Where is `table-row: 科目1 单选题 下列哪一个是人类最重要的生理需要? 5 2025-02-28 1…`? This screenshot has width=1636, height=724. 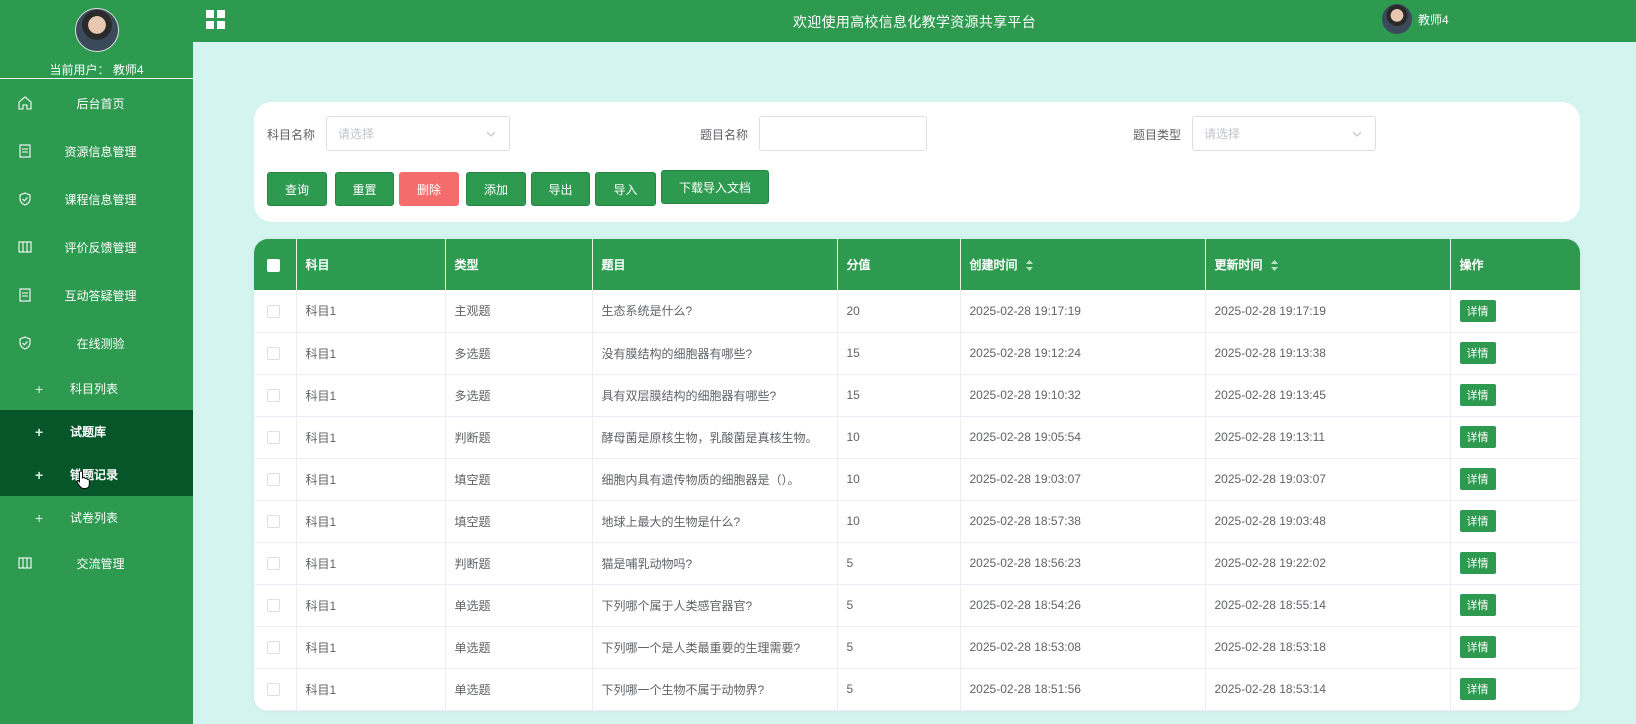
table-row: 科目1 单选题 下列哪一个是人类最重要的生理需要? 5 2025-02-28 1… is located at coordinates (917, 647).